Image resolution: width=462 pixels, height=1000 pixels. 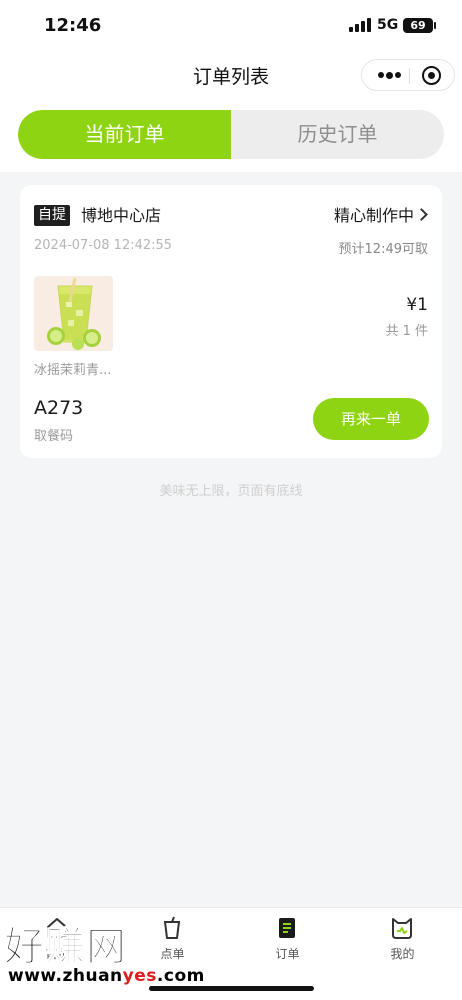 What do you see at coordinates (73, 25) in the screenshot?
I see `status-time: 12:46` at bounding box center [73, 25].